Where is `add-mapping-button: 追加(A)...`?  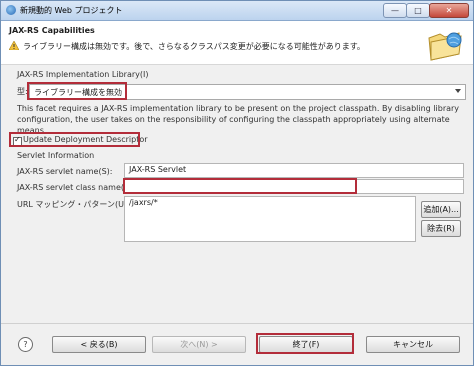
add-mapping-button: 追加(A)... is located at coordinates (441, 209).